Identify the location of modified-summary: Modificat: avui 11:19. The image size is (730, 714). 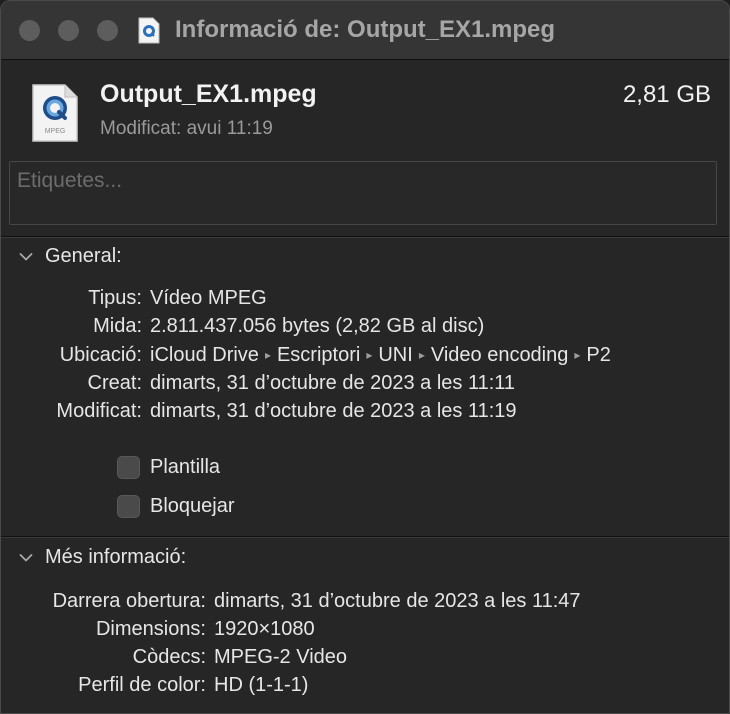
(186, 128).